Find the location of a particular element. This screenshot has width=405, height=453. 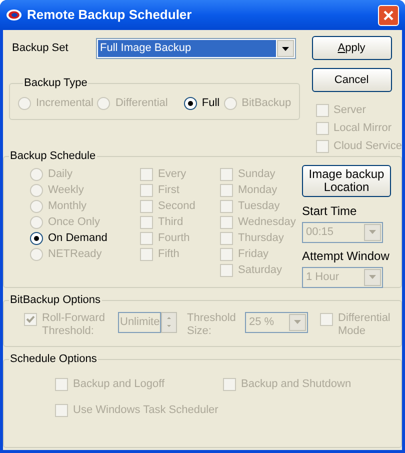

radio-label: Weekly is located at coordinates (66, 190).